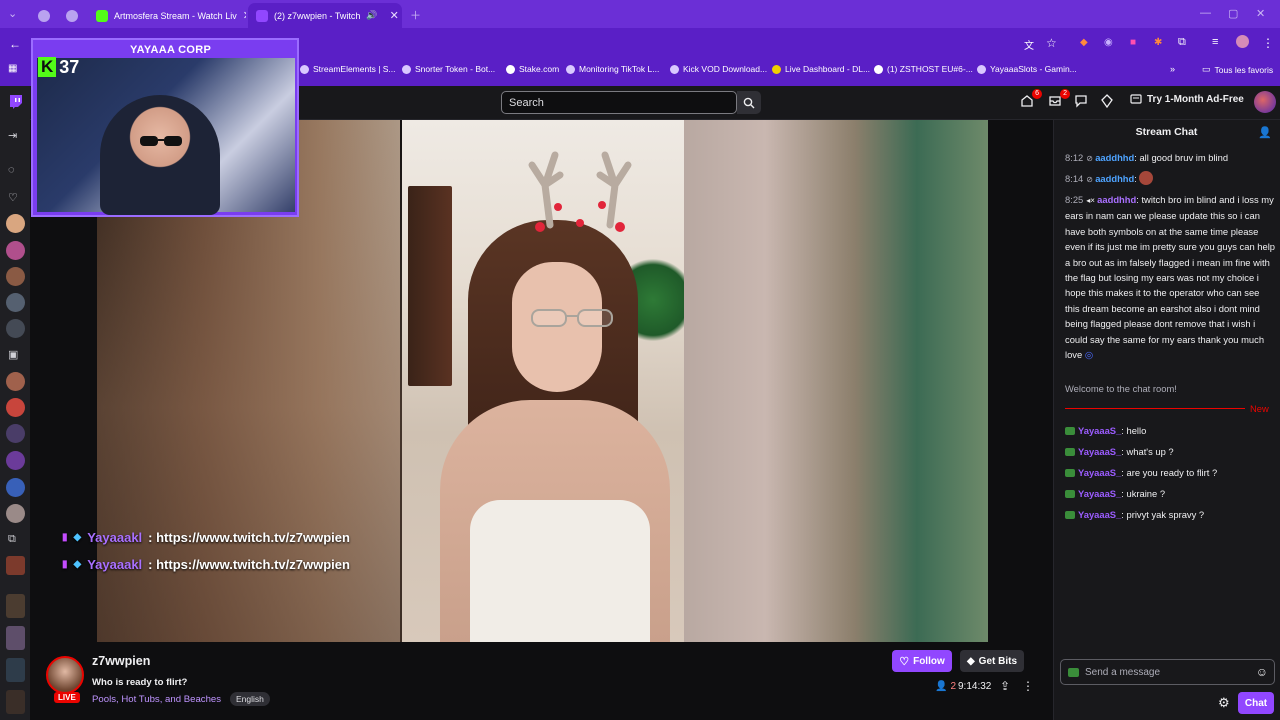 This screenshot has height=720, width=1280. I want to click on more-options-icon: ⋮, so click(1028, 686).